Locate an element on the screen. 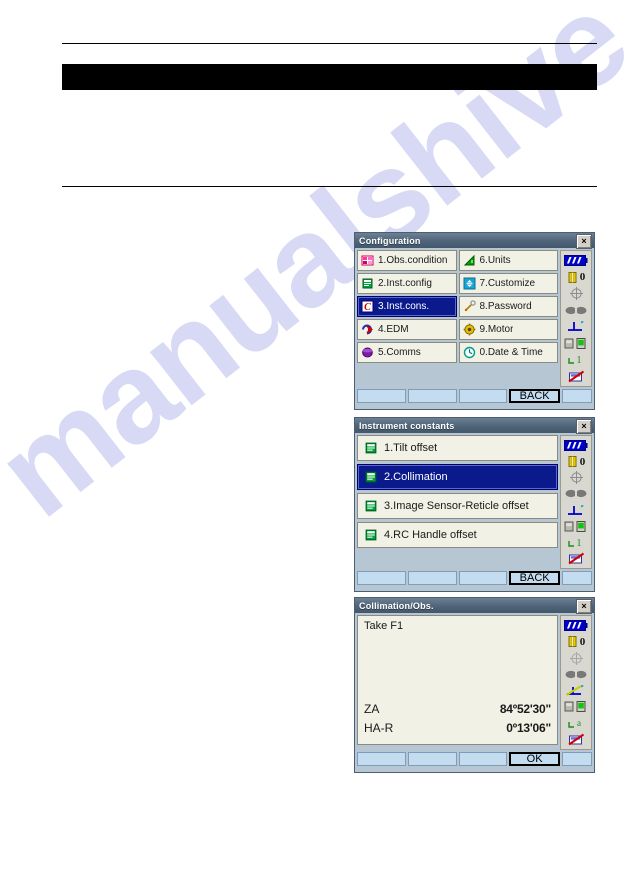  softkey-ok: OK is located at coordinates (534, 759).